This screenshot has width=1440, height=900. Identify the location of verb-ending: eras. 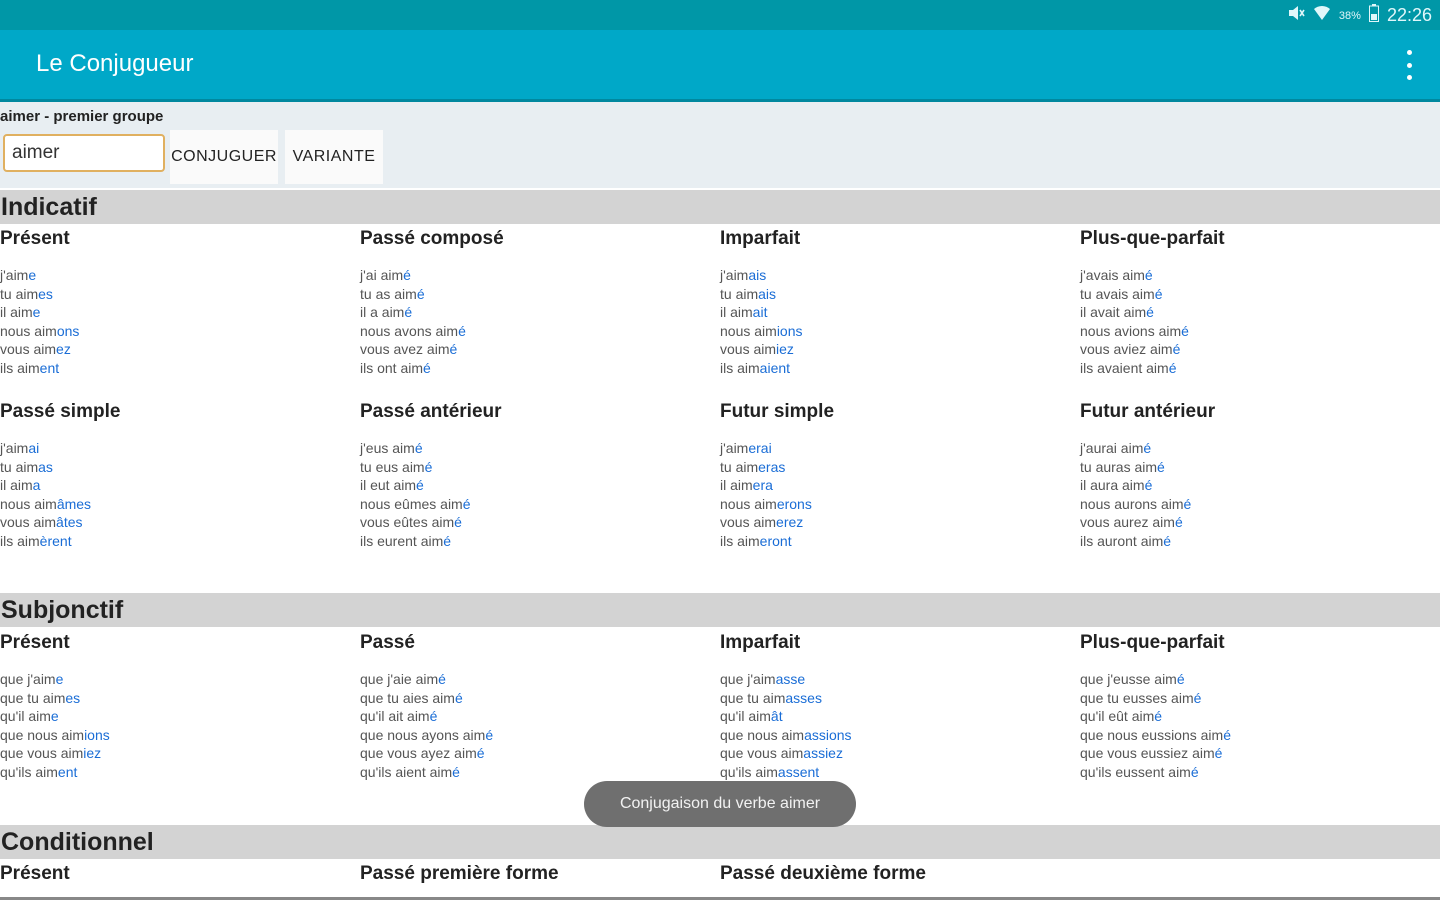
(772, 466).